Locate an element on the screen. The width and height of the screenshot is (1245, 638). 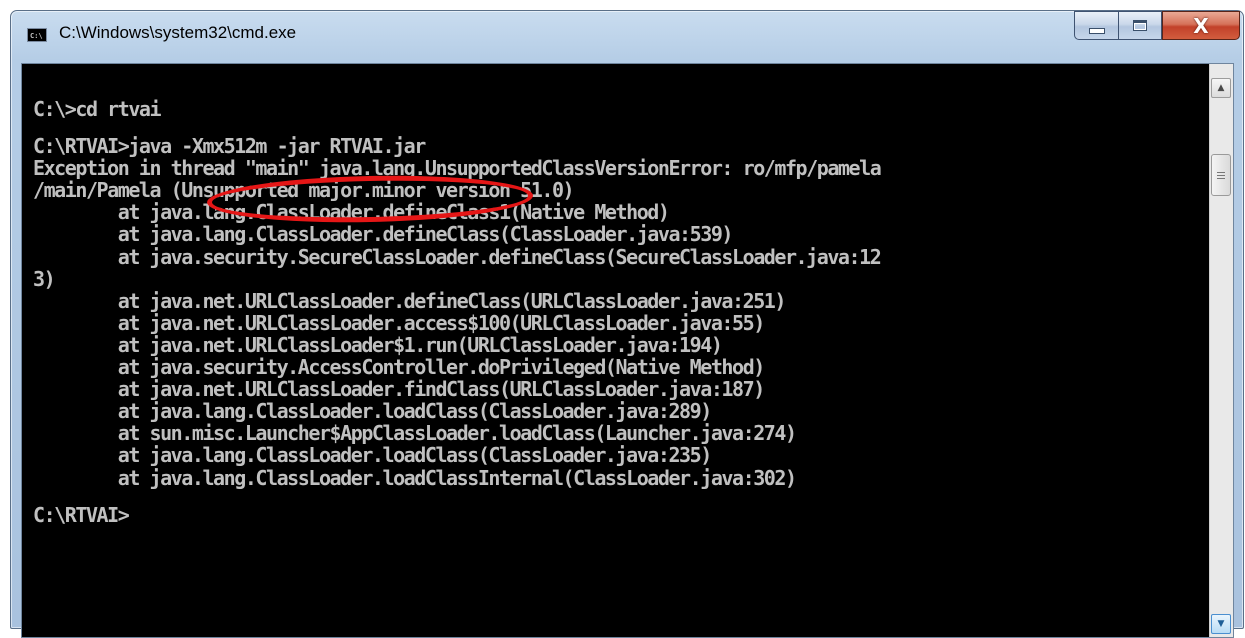
vertical-scrollbar: ▲ ▼ is located at coordinates (1221, 350).